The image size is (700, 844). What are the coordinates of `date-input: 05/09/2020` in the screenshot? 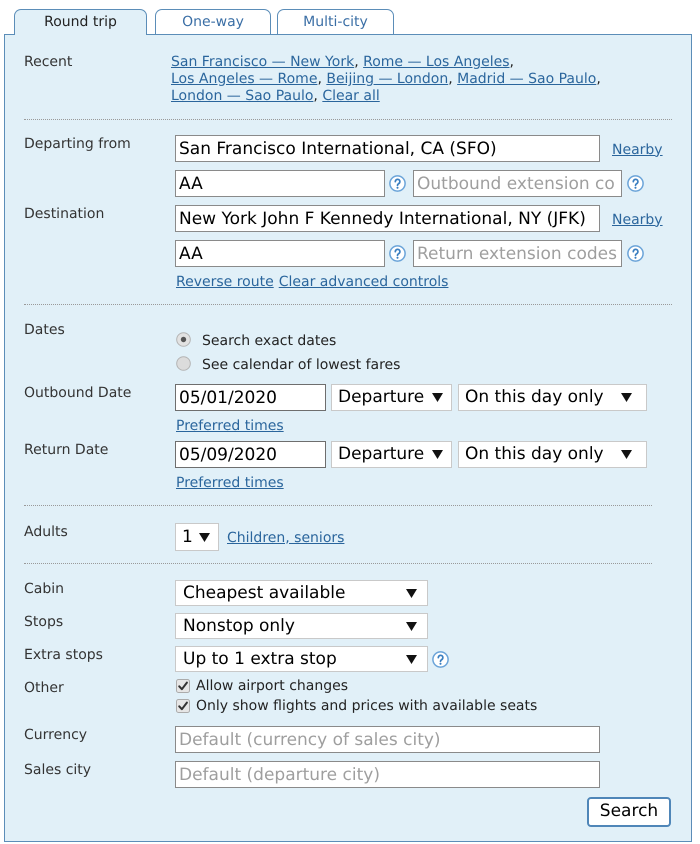 It's located at (250, 454).